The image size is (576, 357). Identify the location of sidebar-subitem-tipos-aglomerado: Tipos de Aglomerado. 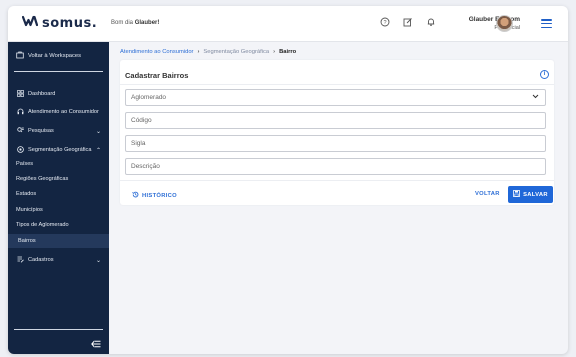
(58, 225).